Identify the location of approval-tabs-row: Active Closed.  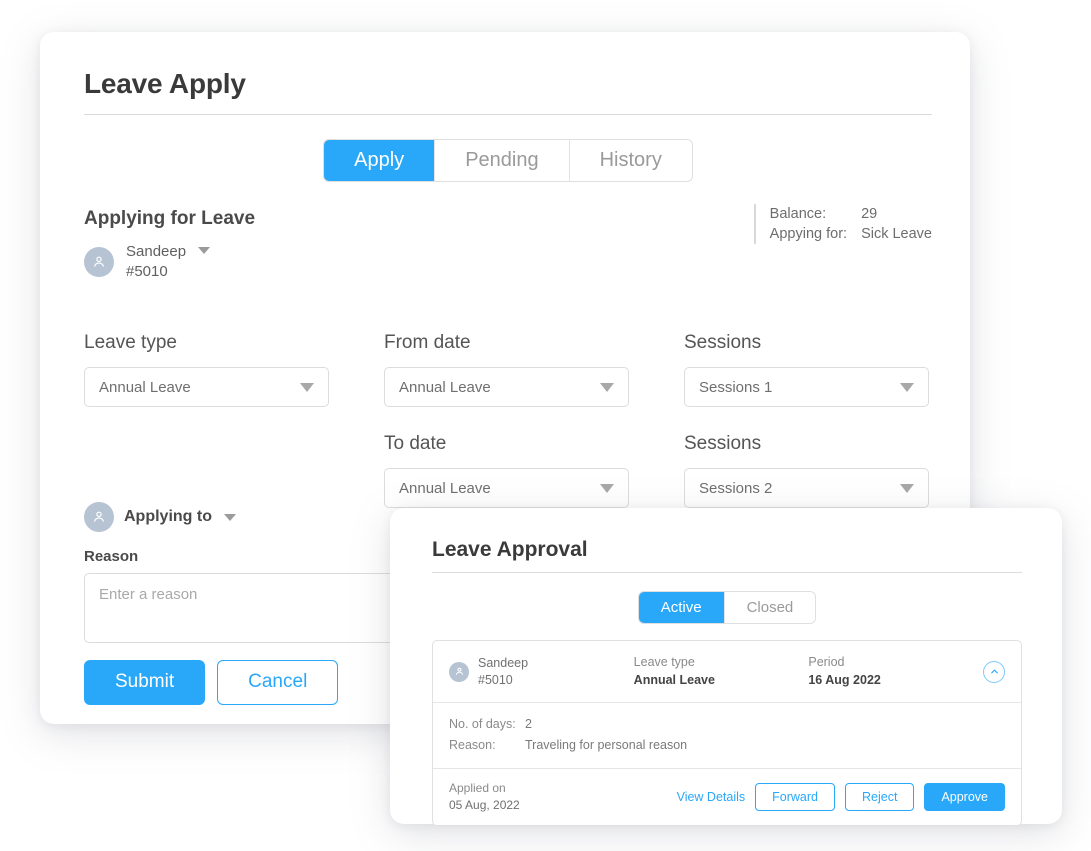
(727, 598).